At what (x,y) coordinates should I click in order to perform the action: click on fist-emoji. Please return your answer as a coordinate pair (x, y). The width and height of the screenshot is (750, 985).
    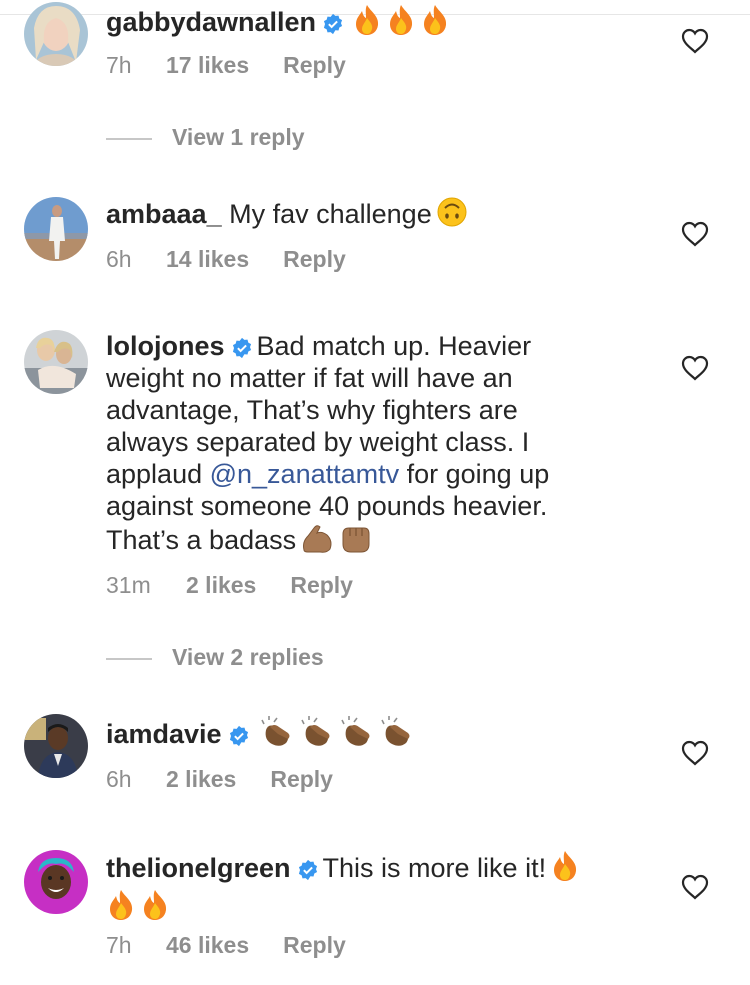
    Looking at the image, I should click on (355, 541).